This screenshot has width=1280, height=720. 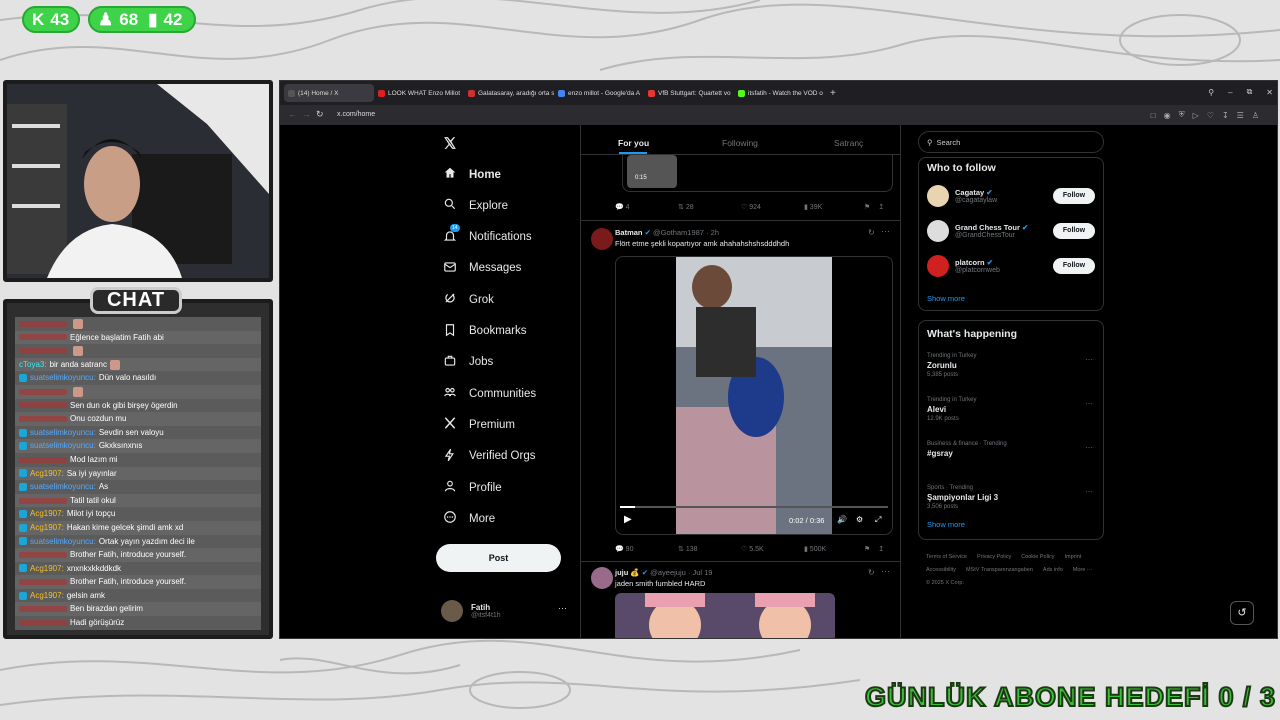 What do you see at coordinates (994, 557) in the screenshot?
I see `footer-link: Privacy Policy` at bounding box center [994, 557].